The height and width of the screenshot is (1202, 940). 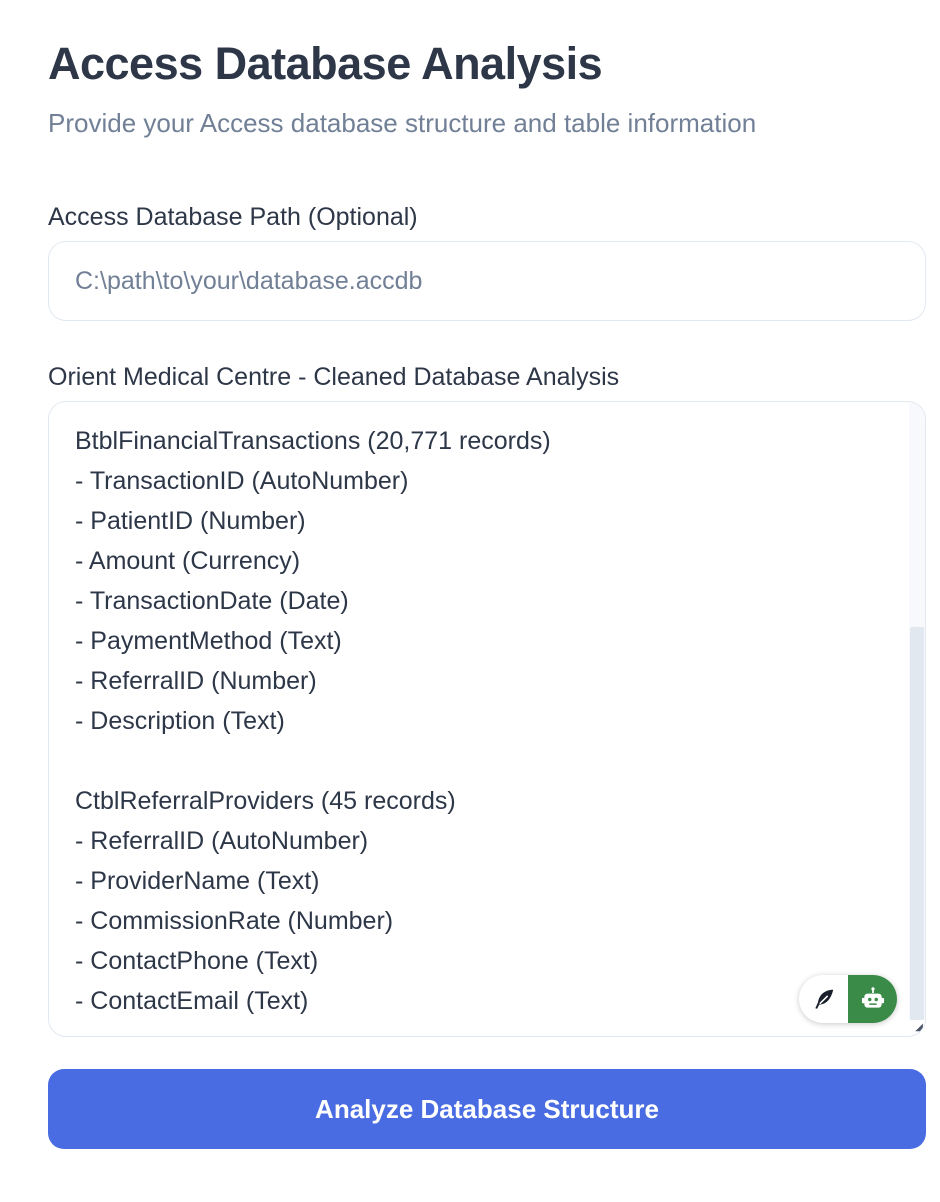 I want to click on feather-button, so click(x=823, y=999).